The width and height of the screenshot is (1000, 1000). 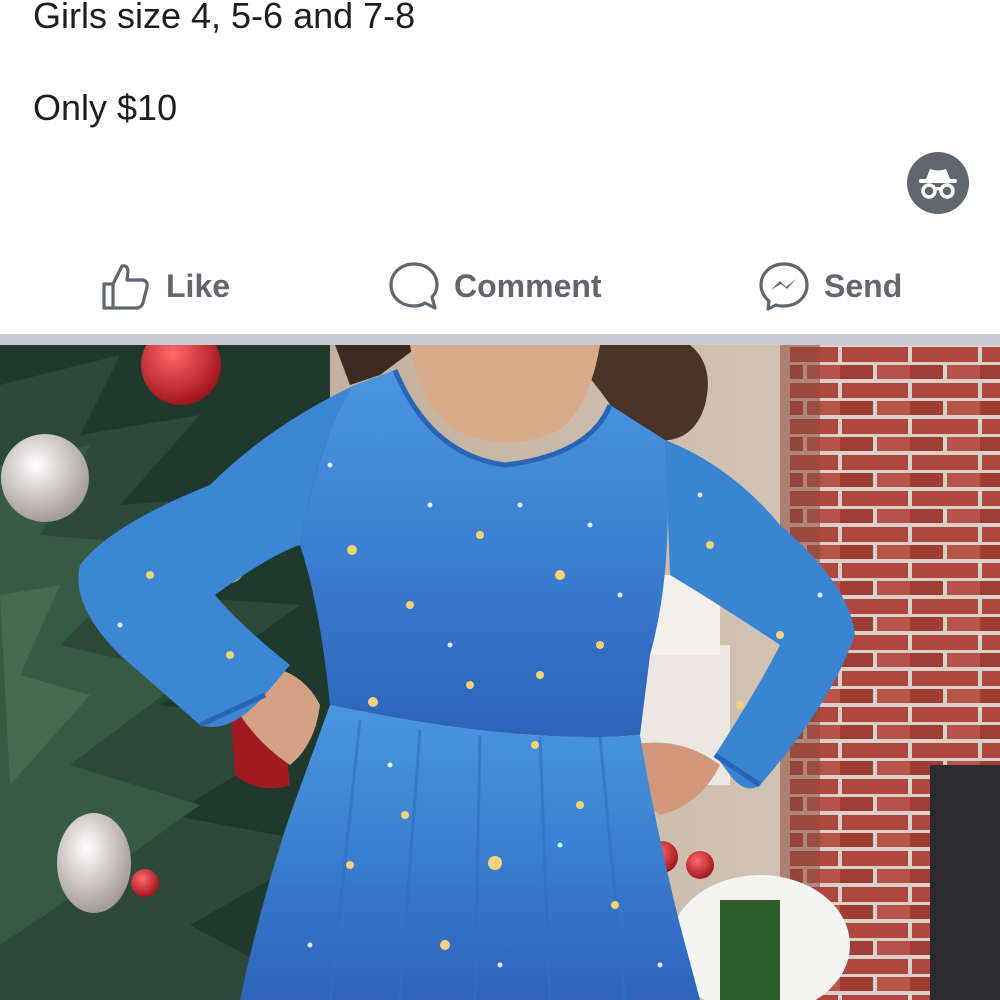 What do you see at coordinates (863, 285) in the screenshot?
I see `send-label: Send` at bounding box center [863, 285].